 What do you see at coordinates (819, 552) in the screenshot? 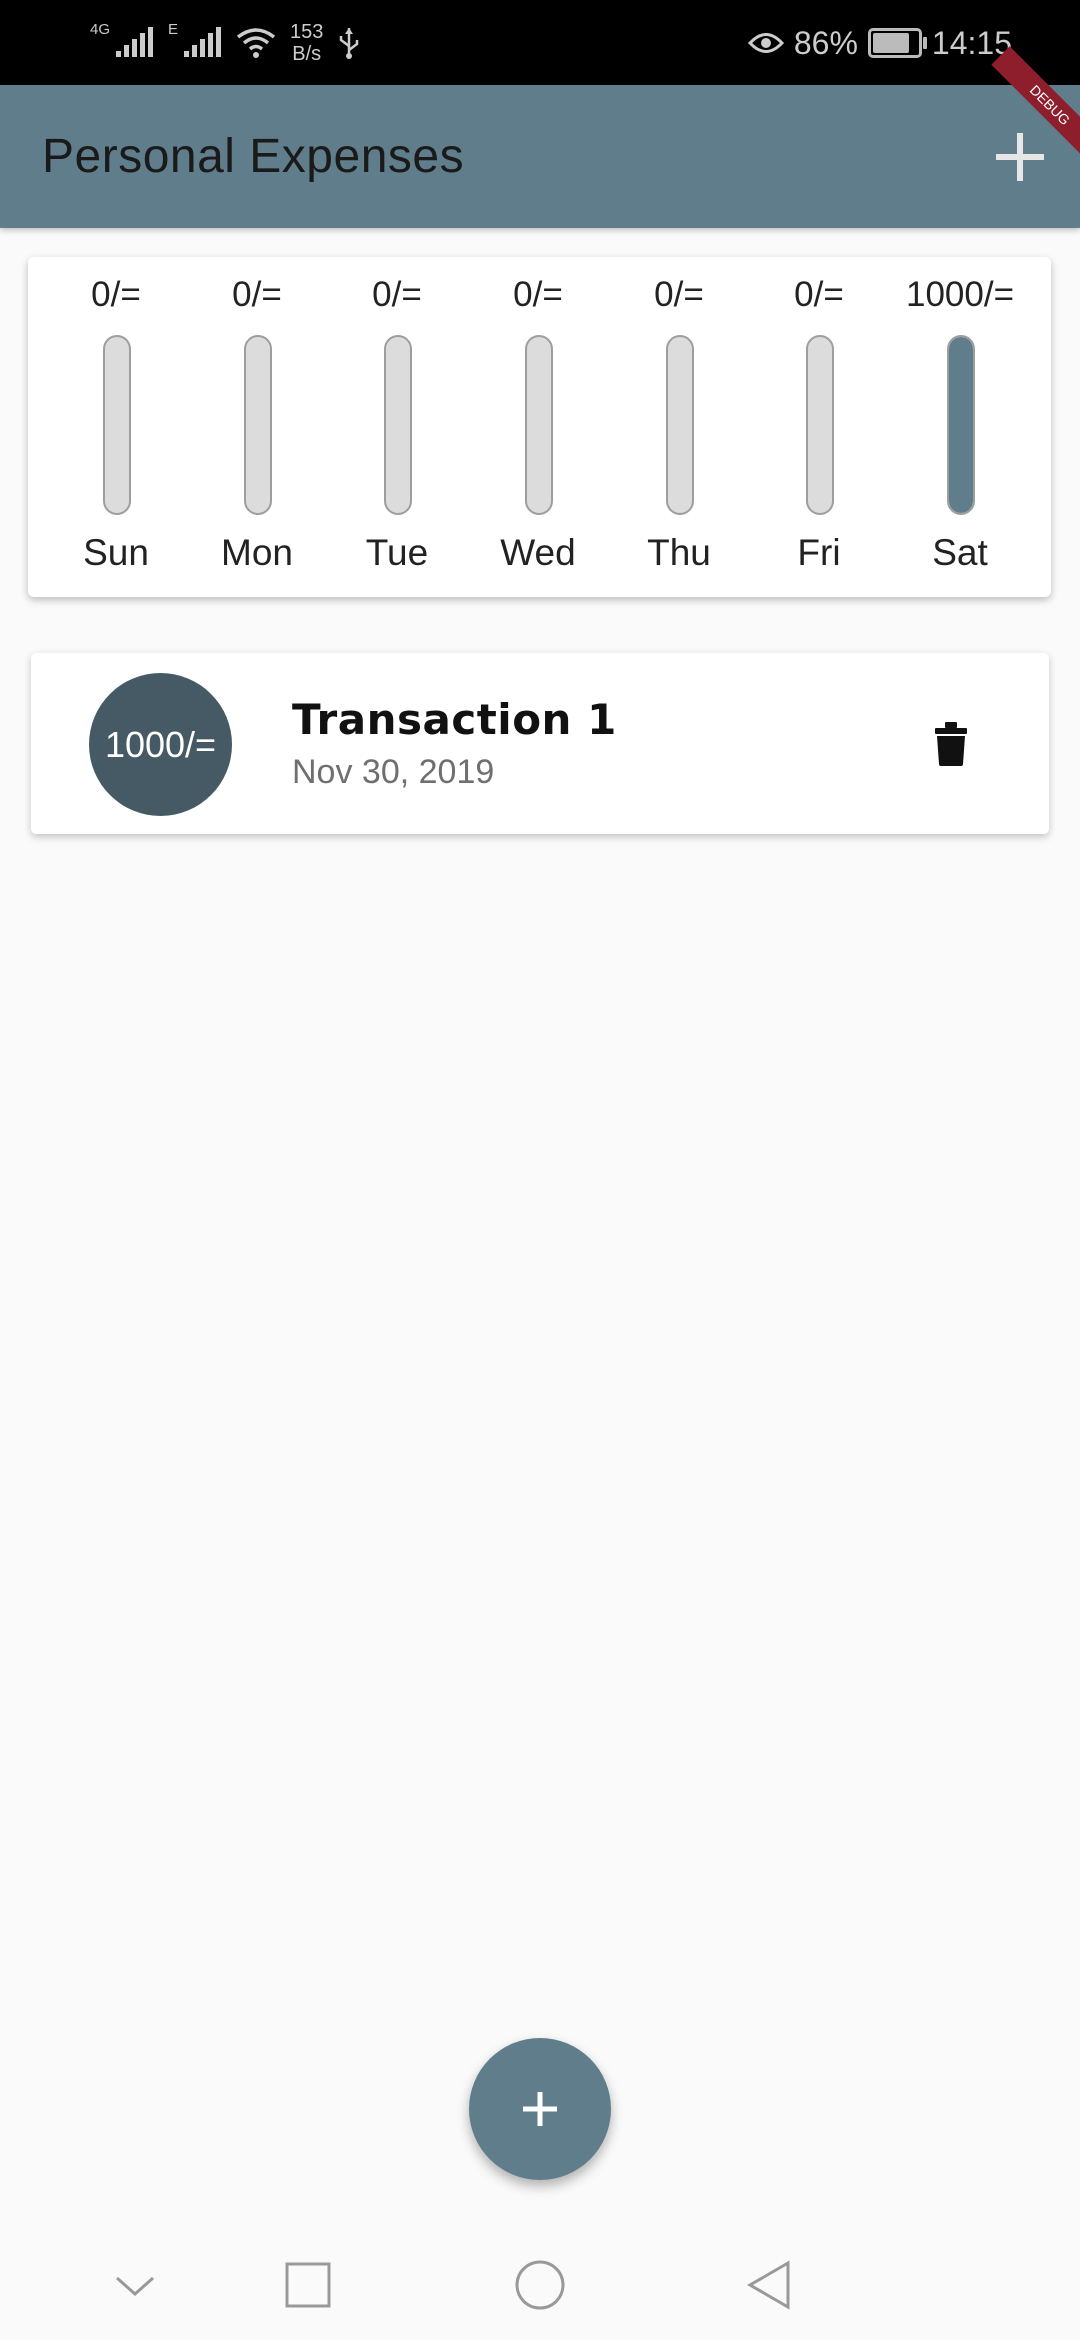
I see `bar-day-label: Fri` at bounding box center [819, 552].